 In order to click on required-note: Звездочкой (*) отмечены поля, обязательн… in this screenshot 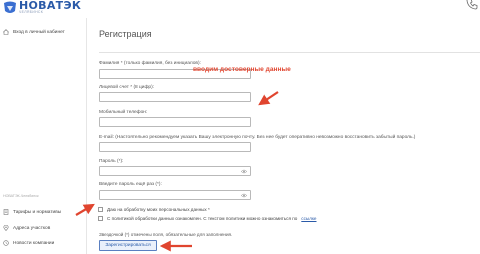, I will do `click(166, 234)`.